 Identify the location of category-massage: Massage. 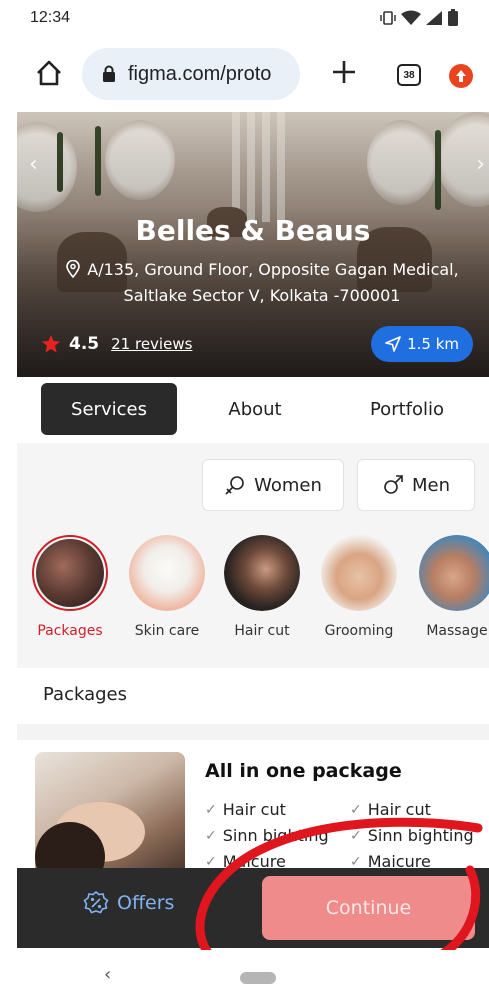
(448, 587).